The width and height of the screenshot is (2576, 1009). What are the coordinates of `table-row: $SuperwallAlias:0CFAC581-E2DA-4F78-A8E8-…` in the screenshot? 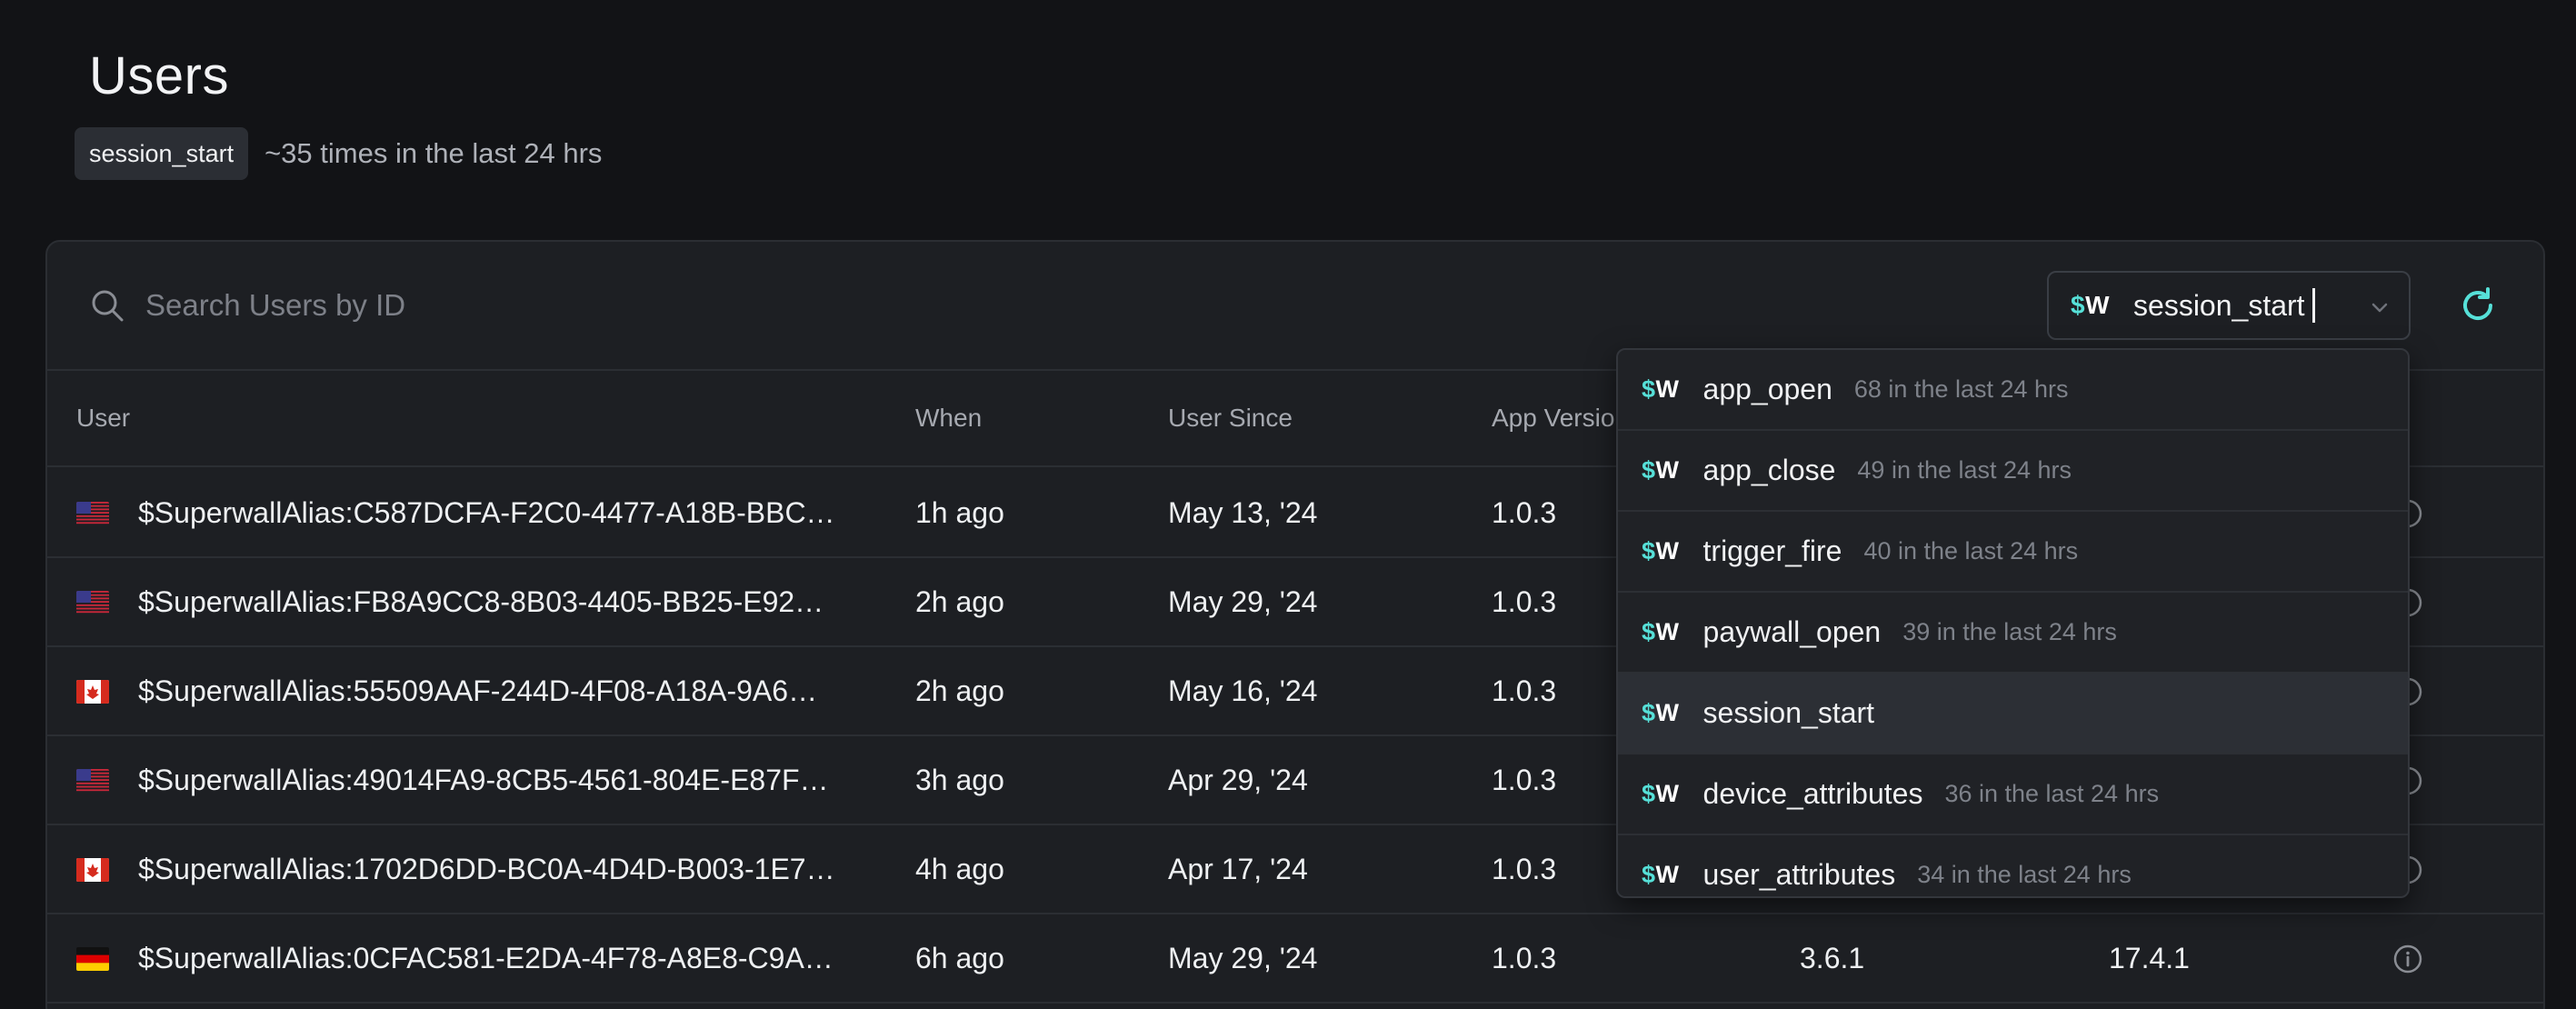 It's located at (1295, 959).